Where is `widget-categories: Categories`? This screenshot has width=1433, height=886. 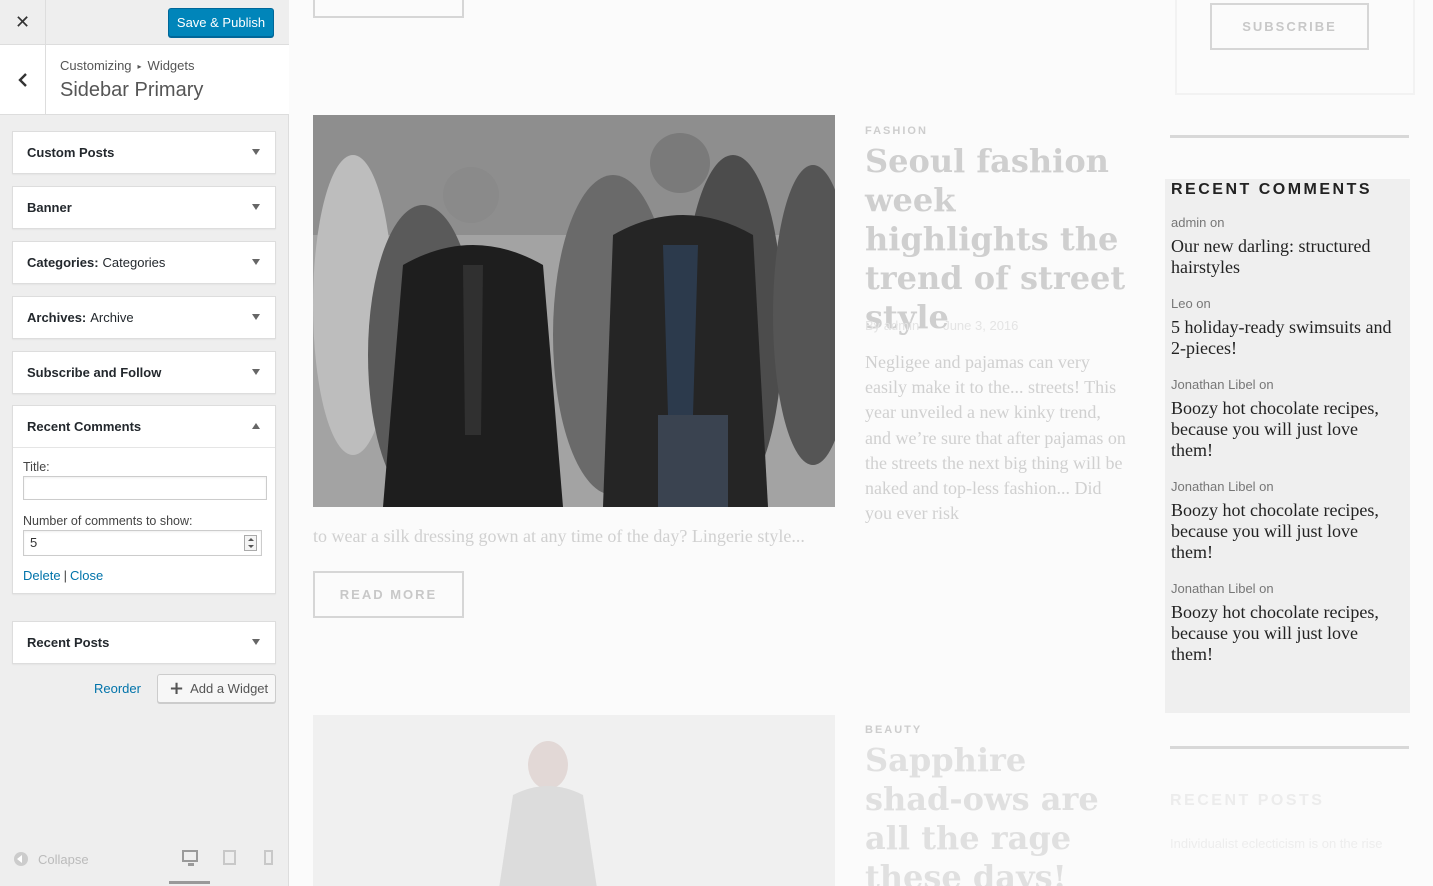 widget-categories: Categories is located at coordinates (144, 262).